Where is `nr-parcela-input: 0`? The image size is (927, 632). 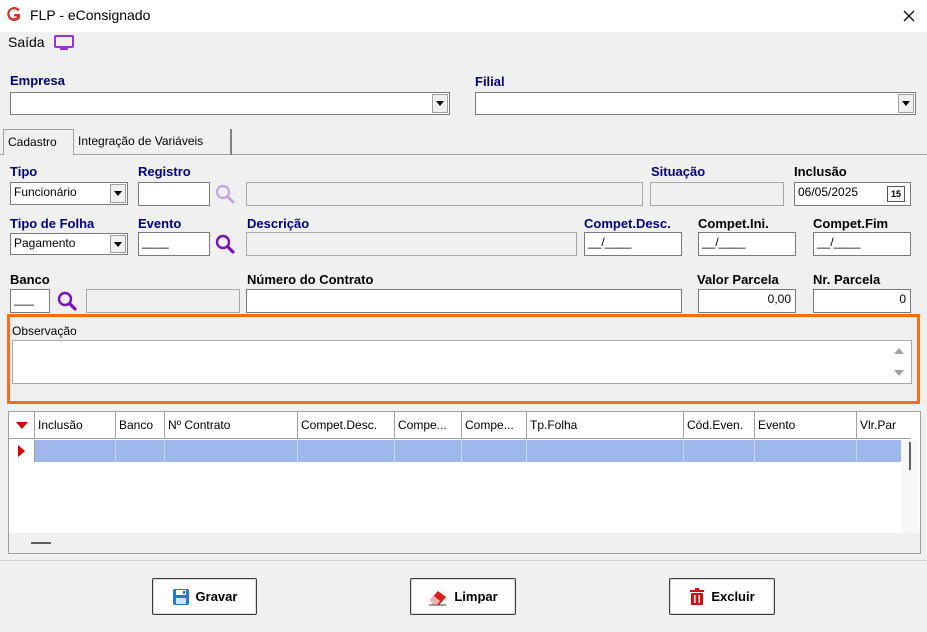 nr-parcela-input: 0 is located at coordinates (862, 301).